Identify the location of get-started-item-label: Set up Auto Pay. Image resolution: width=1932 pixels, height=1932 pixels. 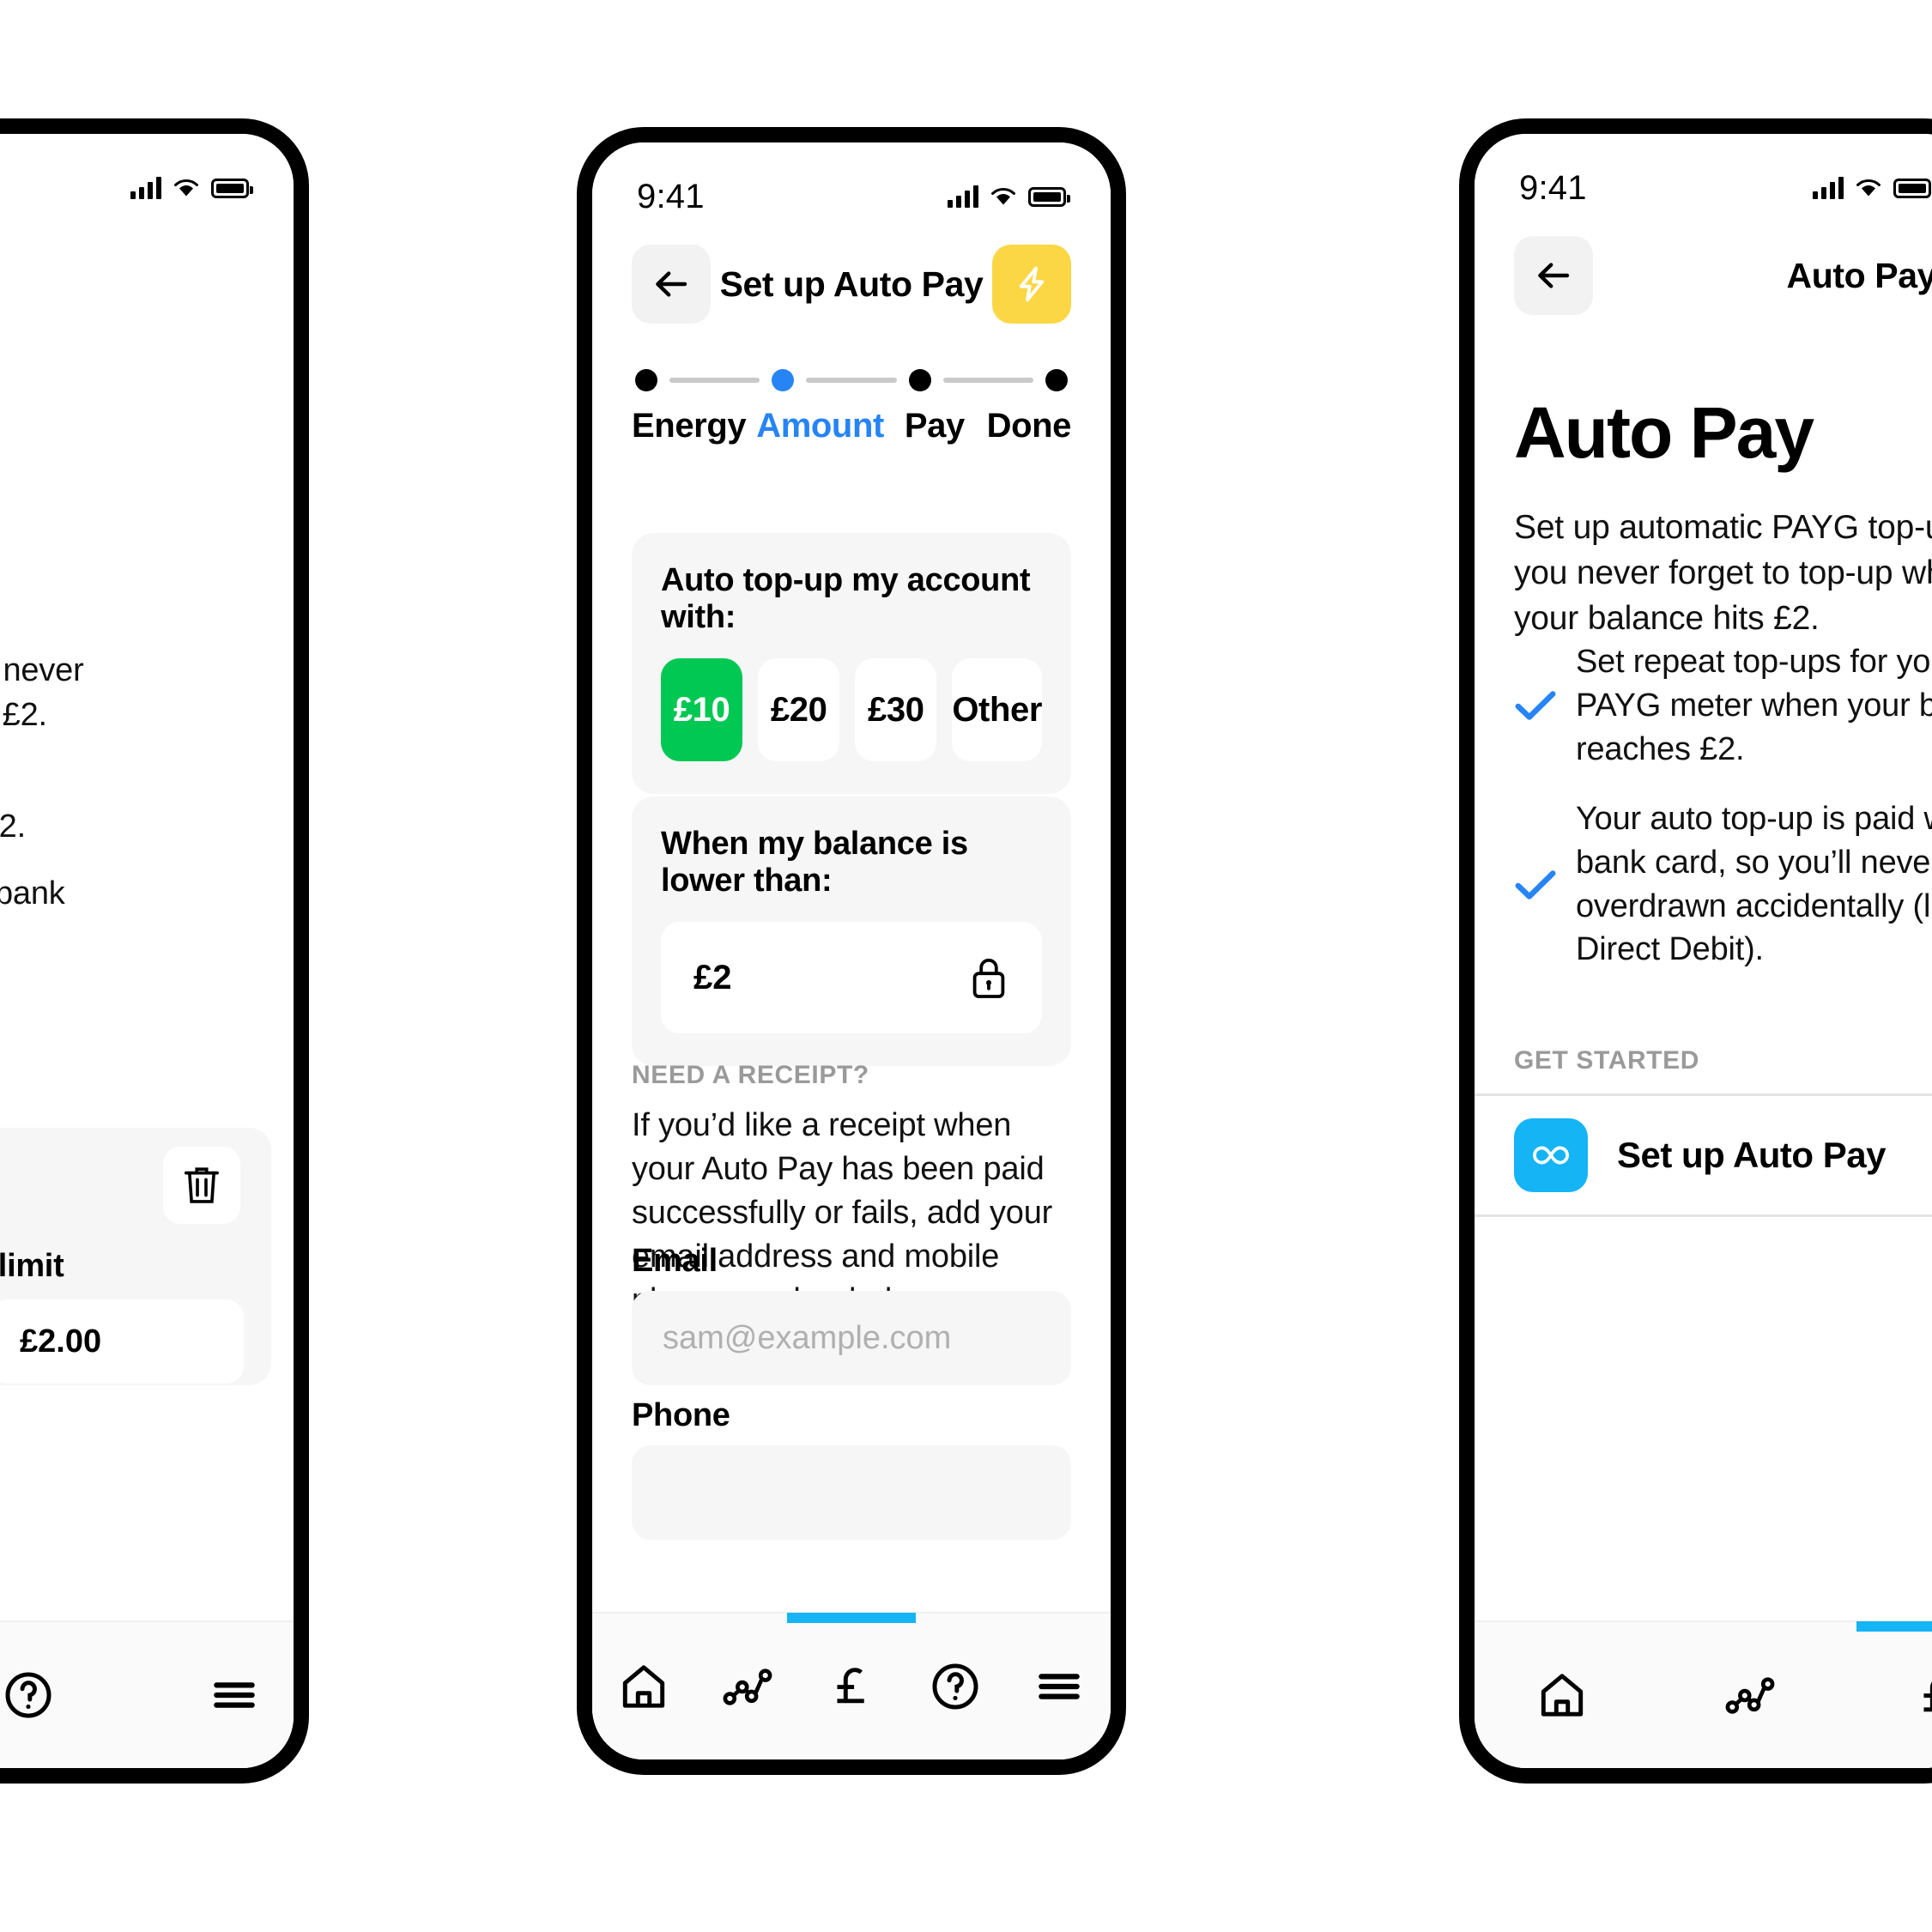
(1752, 1155).